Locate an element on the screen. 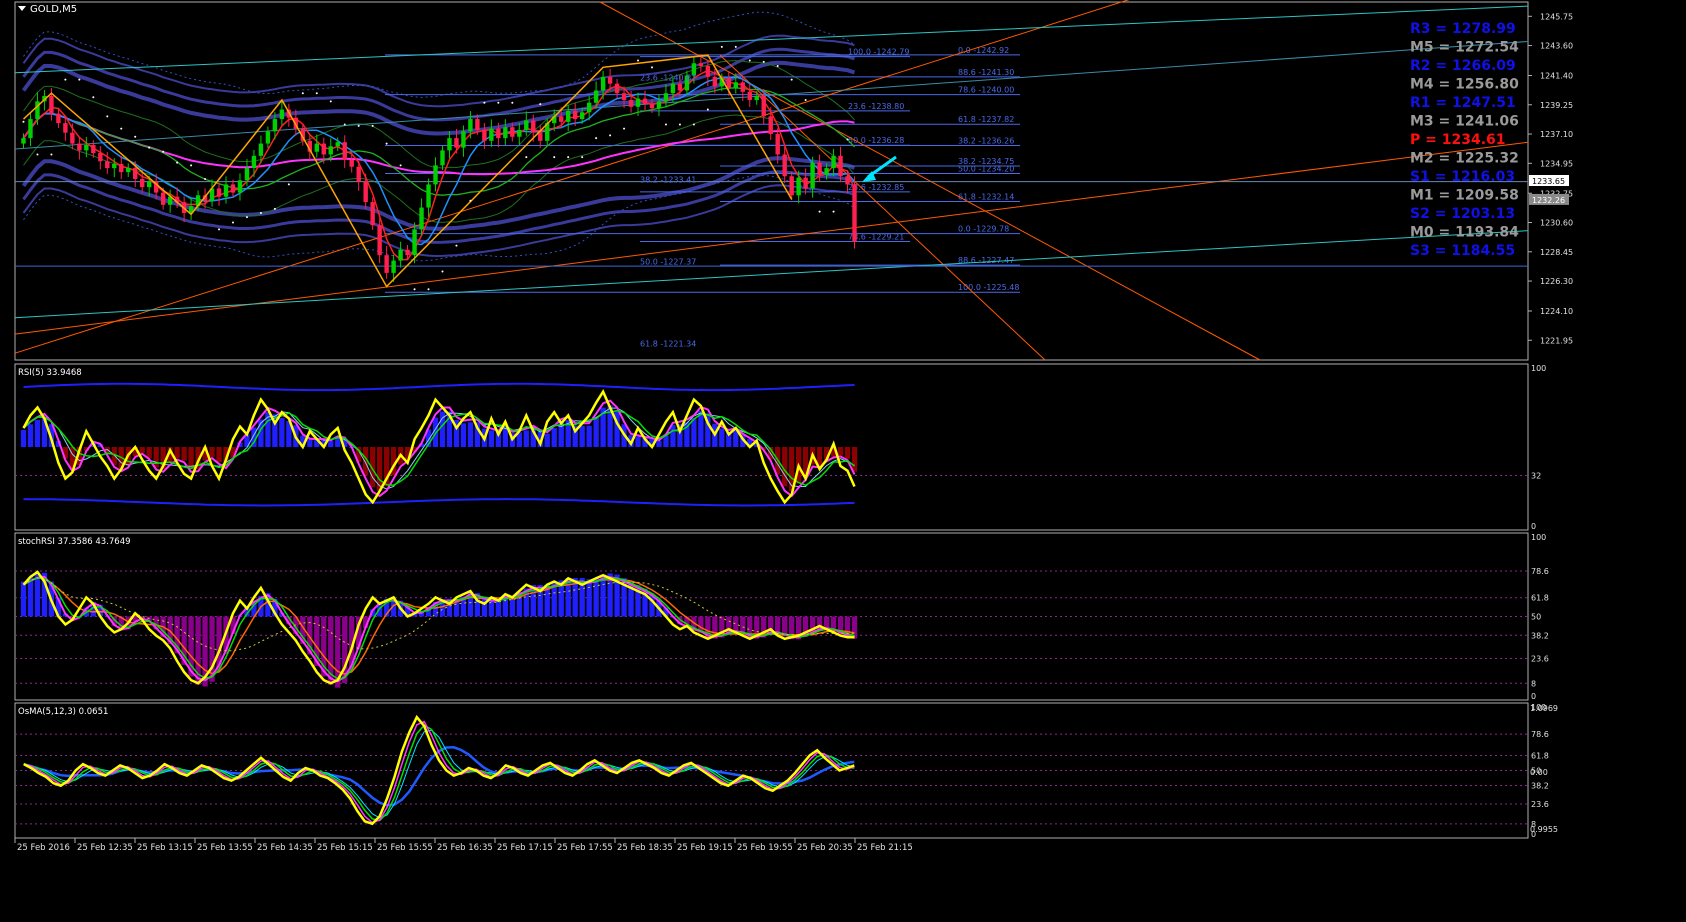  pivot-level-label: S3 = 1184.55 is located at coordinates (1462, 251).